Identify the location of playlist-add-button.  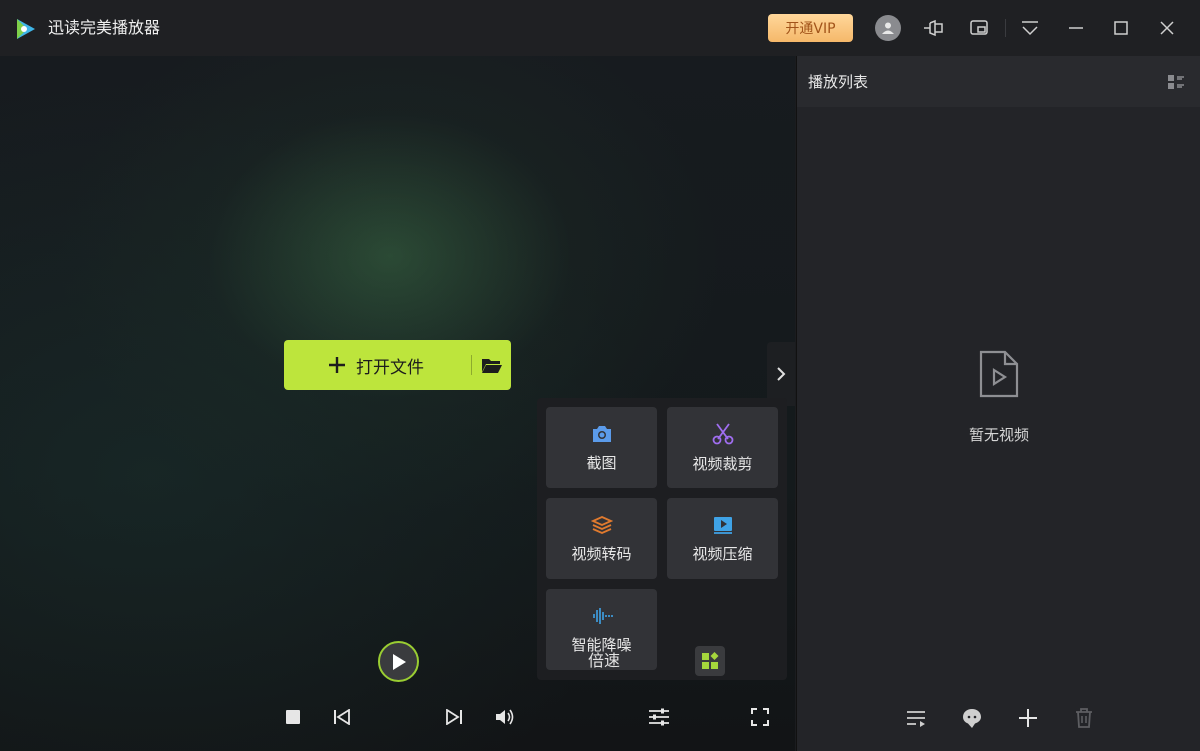
(1028, 718).